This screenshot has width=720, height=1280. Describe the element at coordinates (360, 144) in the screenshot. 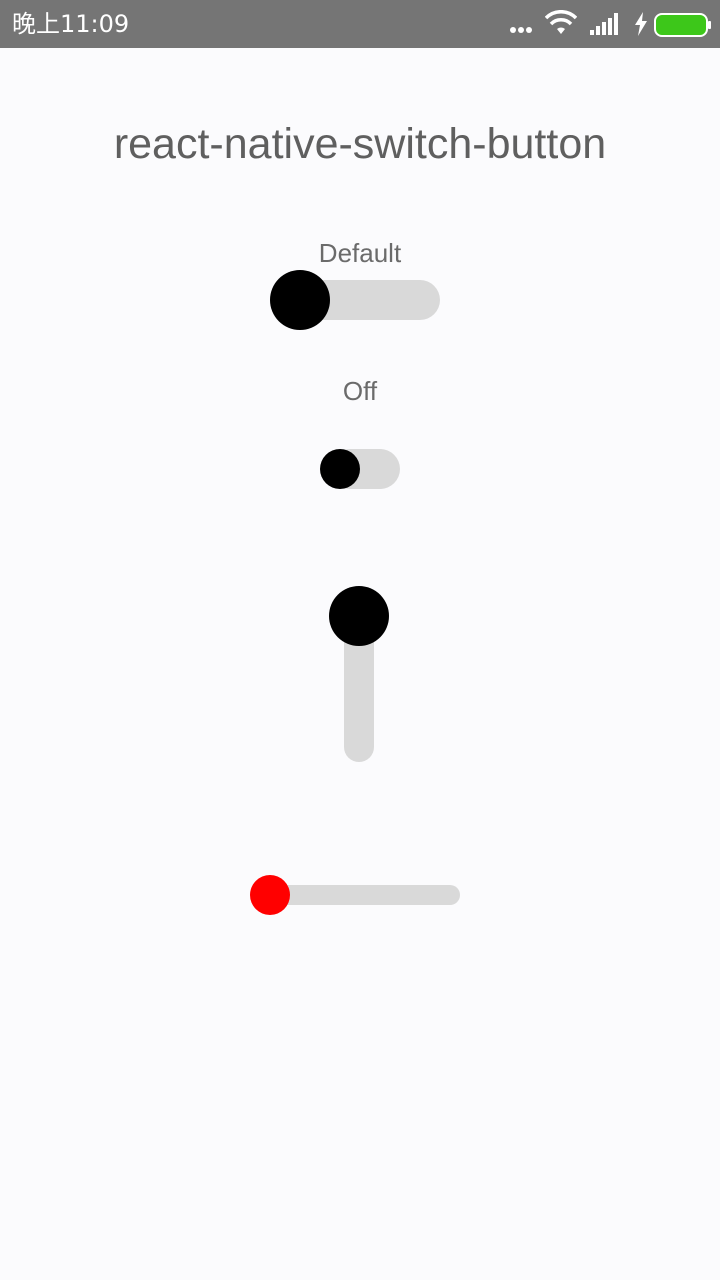

I see `page-title: react-native-switch-button` at that location.